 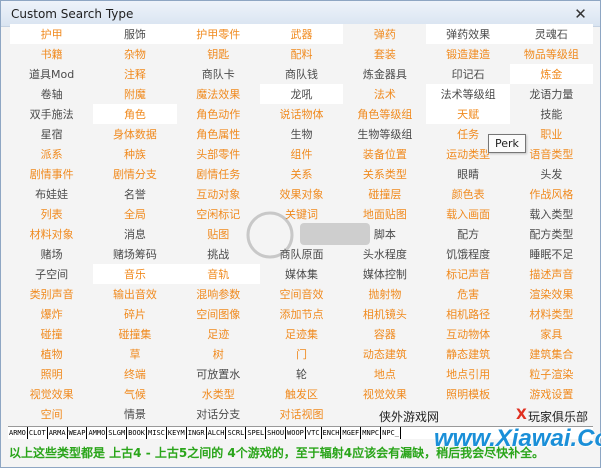 I want to click on type-cell: 饥饿程度, so click(x=468, y=254).